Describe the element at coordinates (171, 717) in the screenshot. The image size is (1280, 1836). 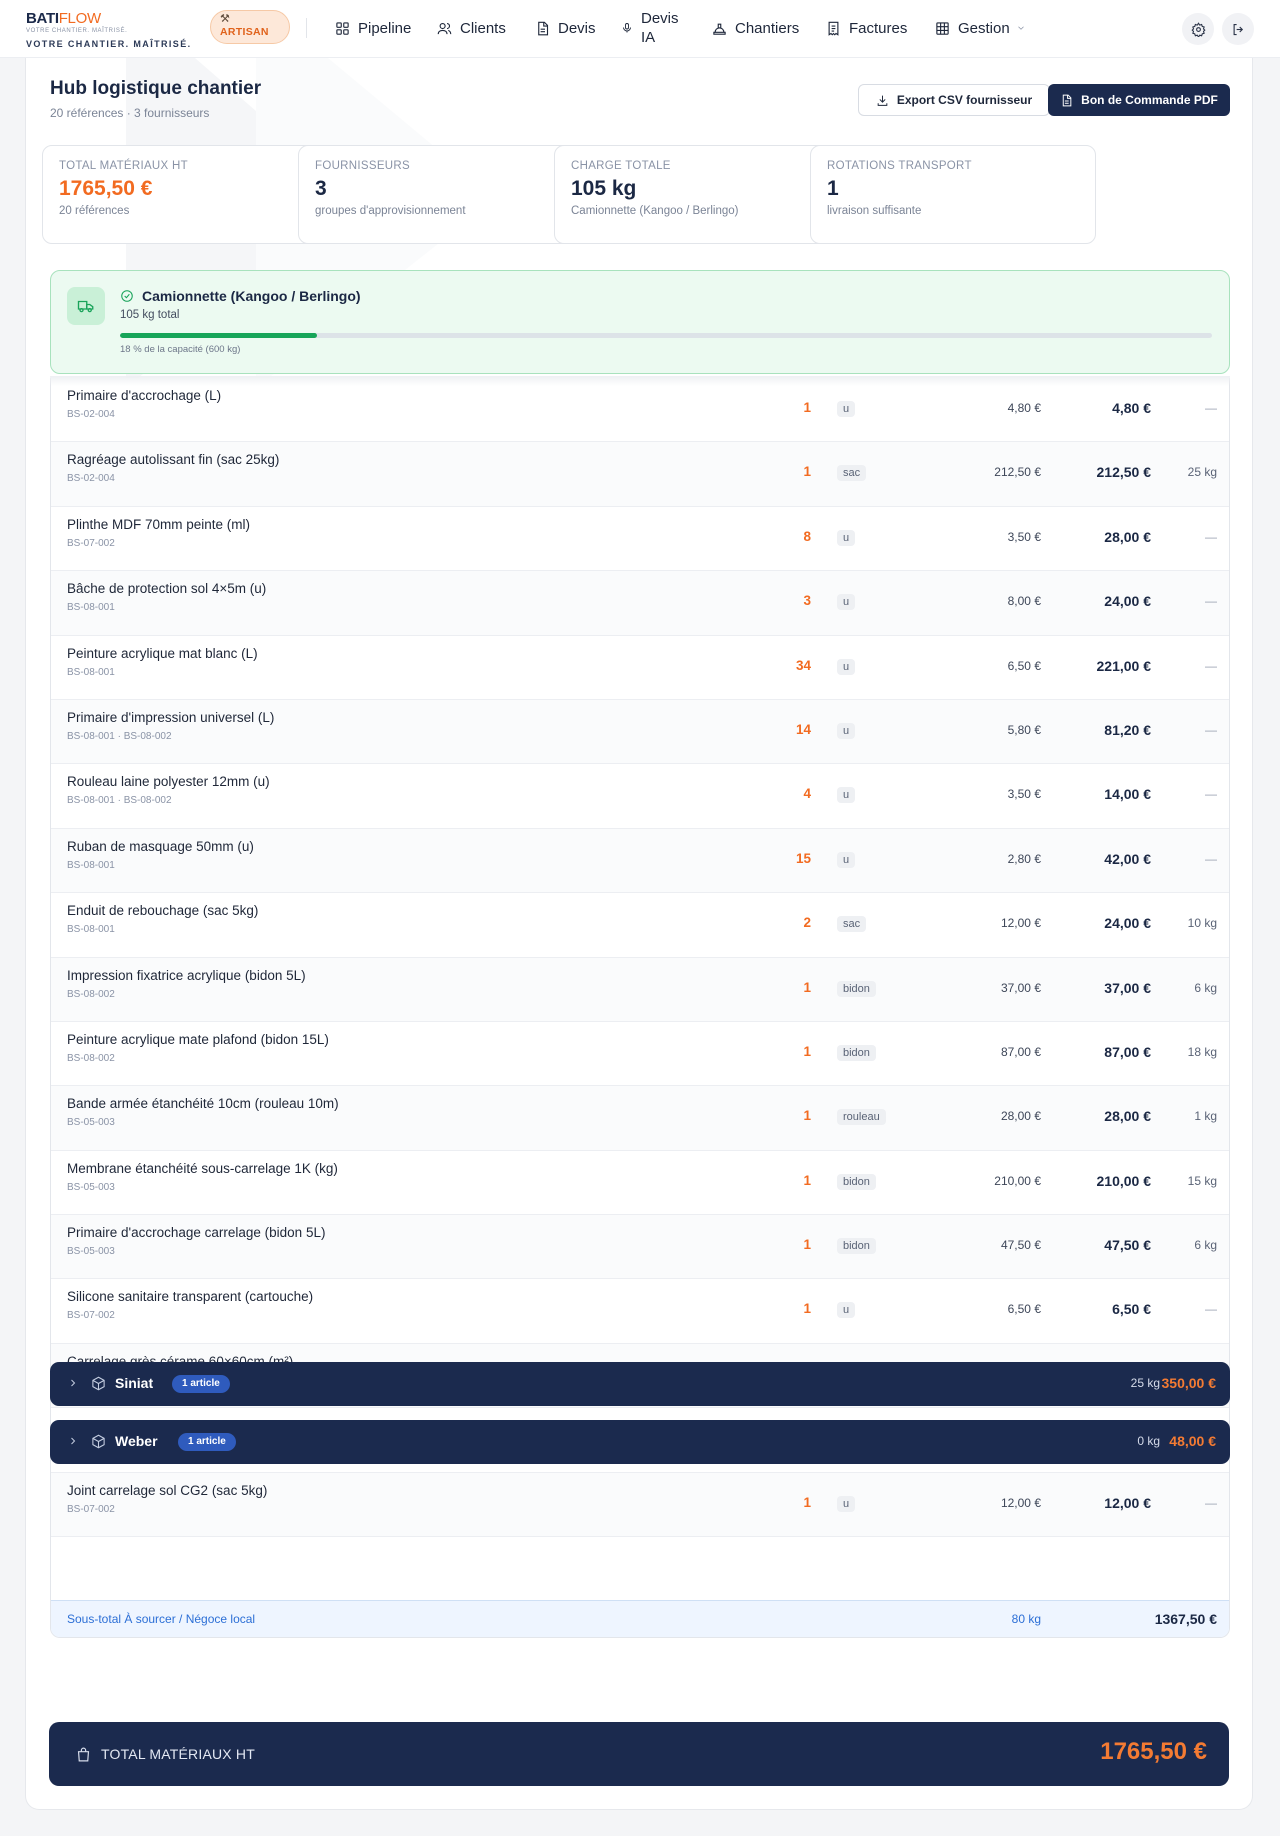
I see `material-name: Primaire d'impression universel (L)` at that location.